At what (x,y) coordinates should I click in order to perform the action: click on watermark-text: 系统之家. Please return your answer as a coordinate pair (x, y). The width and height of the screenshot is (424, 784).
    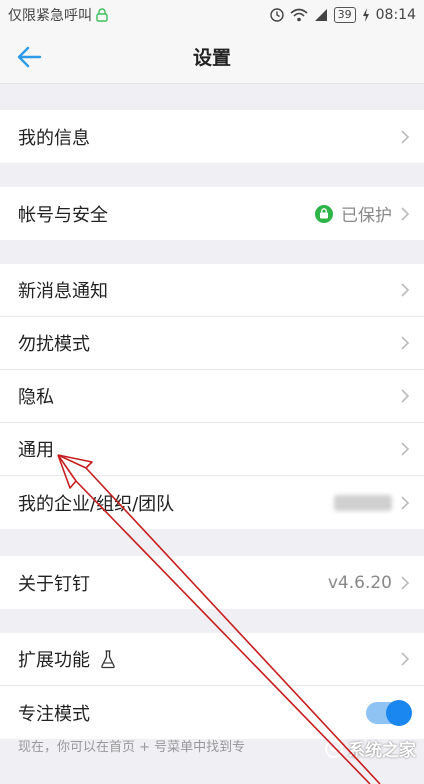
    Looking at the image, I should click on (382, 751).